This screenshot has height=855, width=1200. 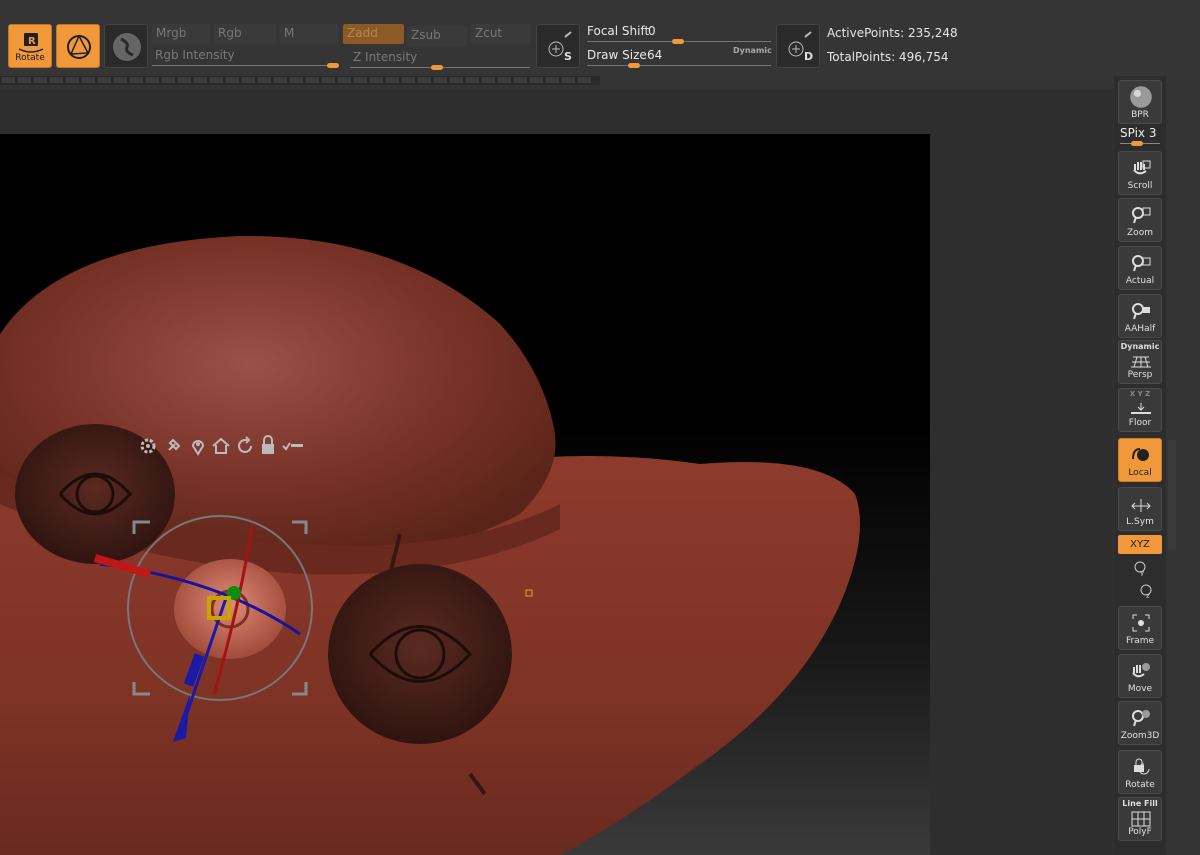 What do you see at coordinates (1141, 97) in the screenshot?
I see `bpr-sphere-icon` at bounding box center [1141, 97].